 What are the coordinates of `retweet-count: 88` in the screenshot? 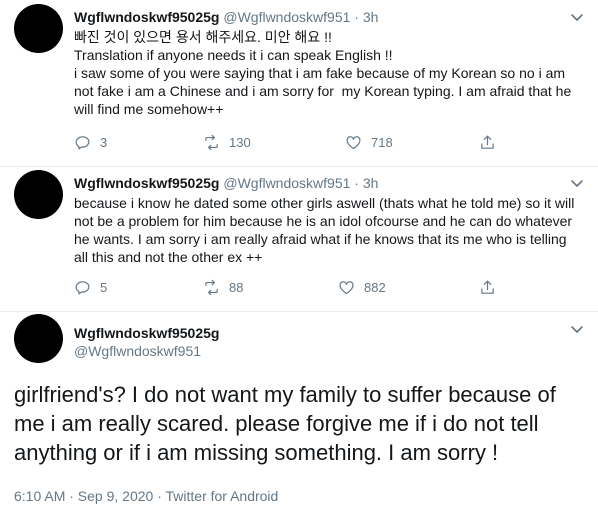 It's located at (236, 287).